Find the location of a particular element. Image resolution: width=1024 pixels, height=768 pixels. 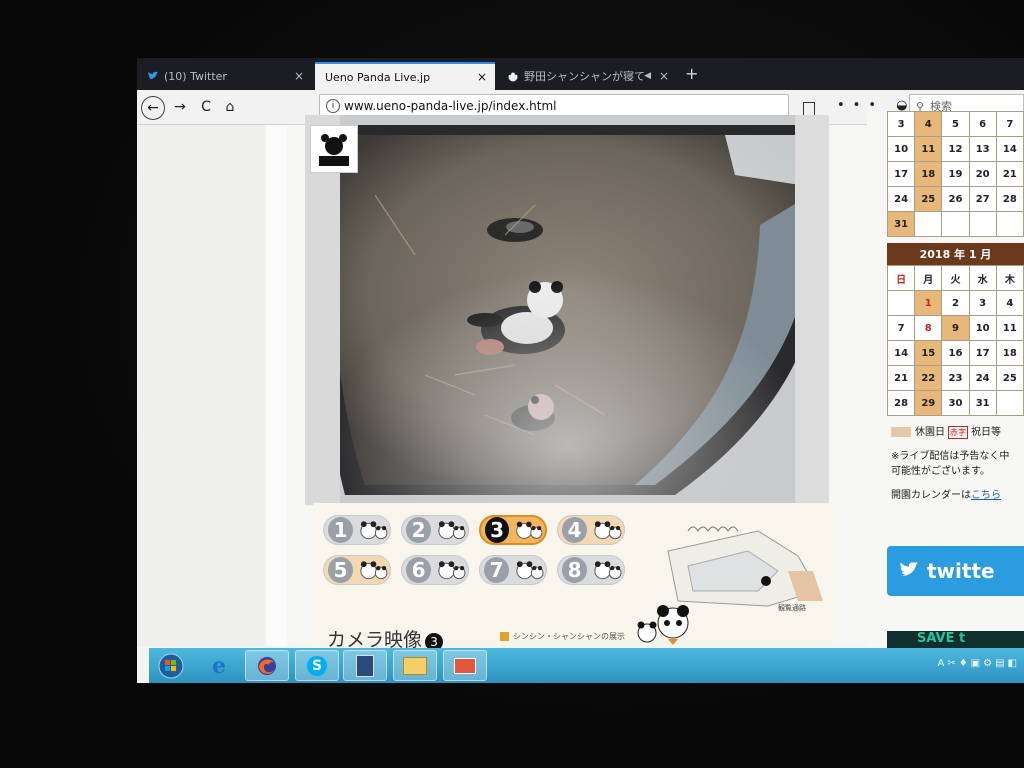

calendar-day: 26 is located at coordinates (955, 199).